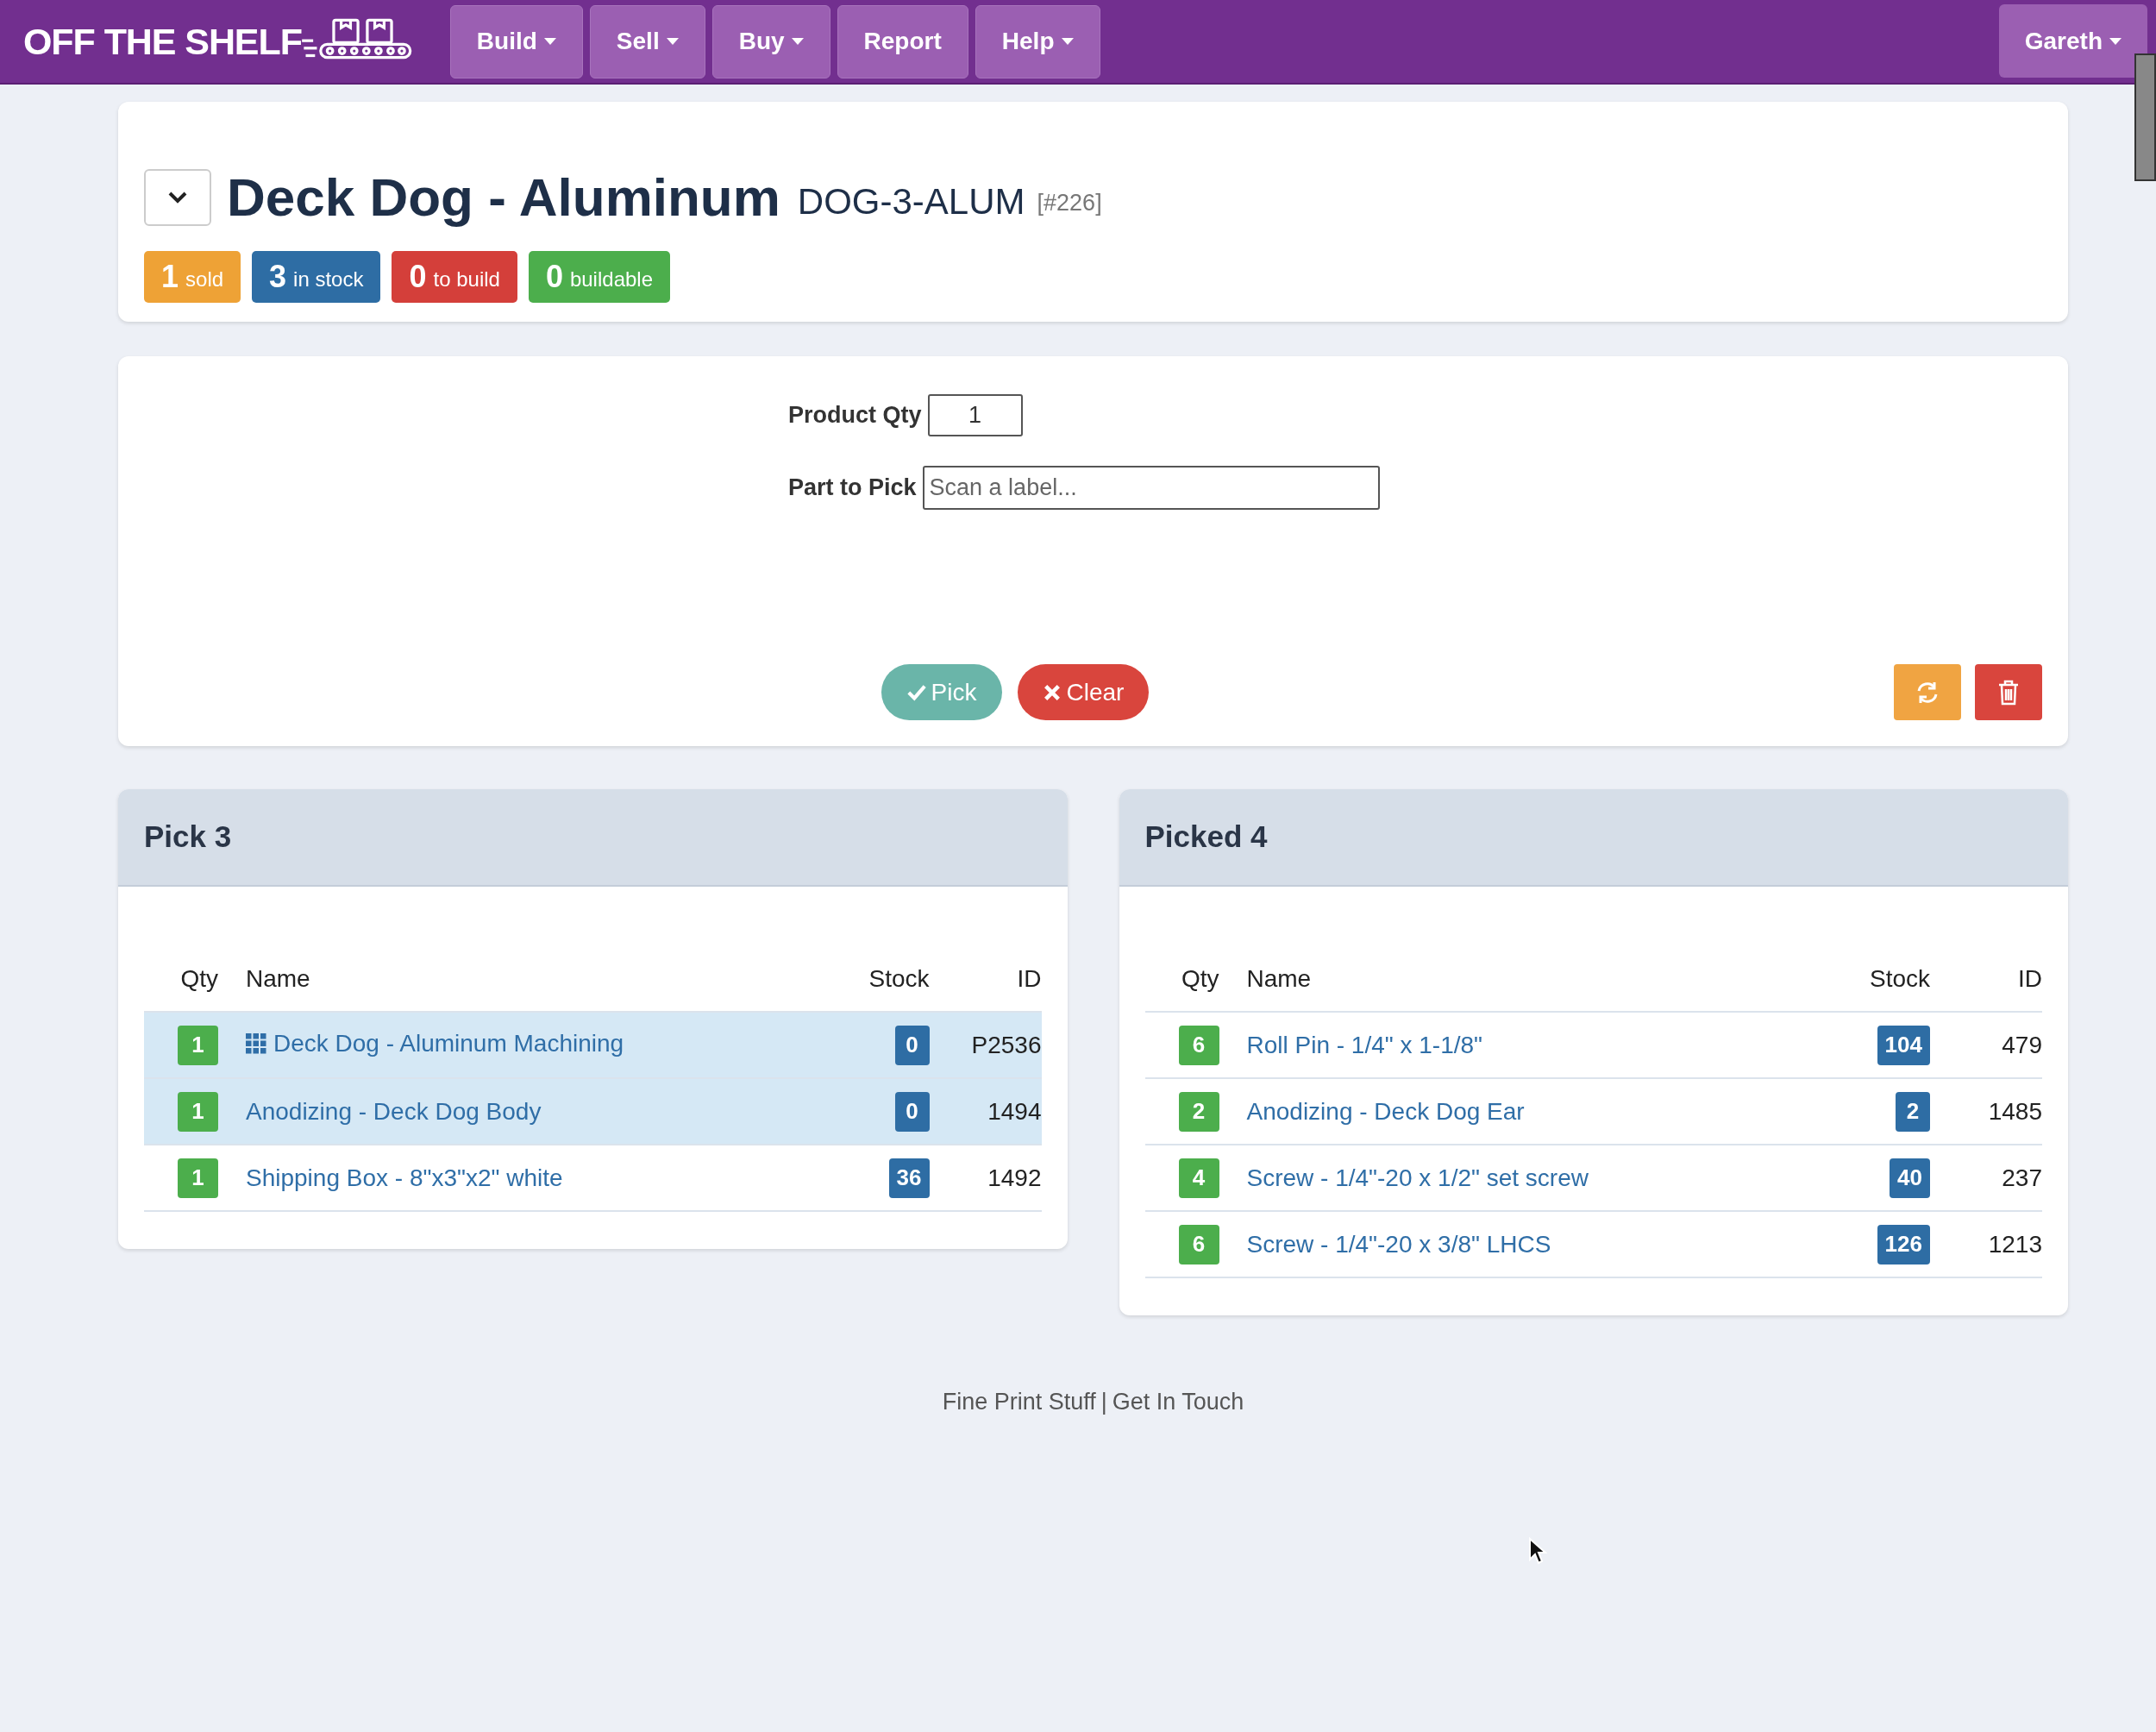  I want to click on product-qty-input: 1, so click(975, 415).